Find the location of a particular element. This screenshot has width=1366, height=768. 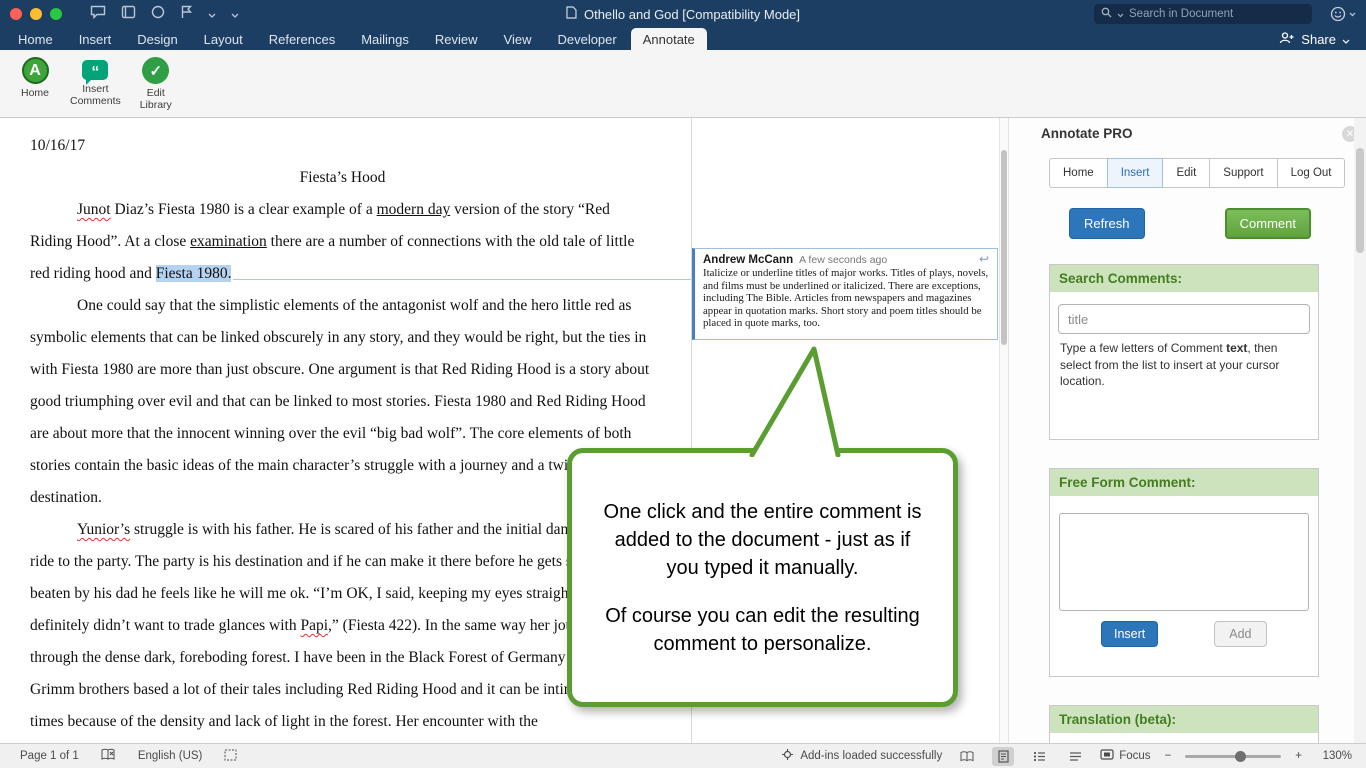

ribbon-tab-developer: Developer is located at coordinates (586, 39).